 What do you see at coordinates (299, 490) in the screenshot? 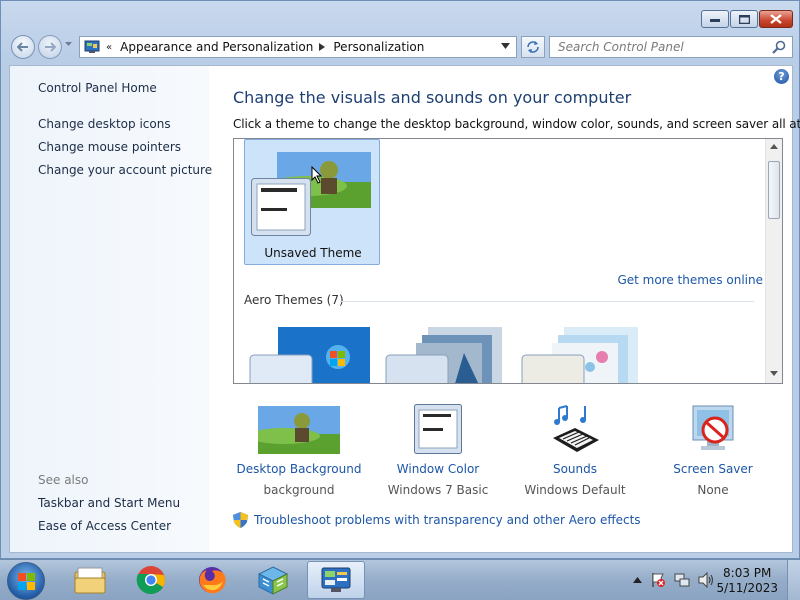
I see `desktop-background-value: background` at bounding box center [299, 490].